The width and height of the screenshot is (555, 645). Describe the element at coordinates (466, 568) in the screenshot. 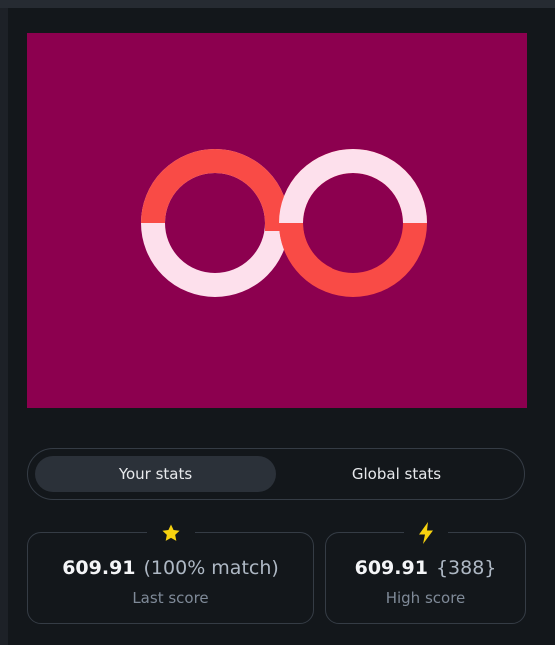

I see `high-score-rank: {388}` at that location.